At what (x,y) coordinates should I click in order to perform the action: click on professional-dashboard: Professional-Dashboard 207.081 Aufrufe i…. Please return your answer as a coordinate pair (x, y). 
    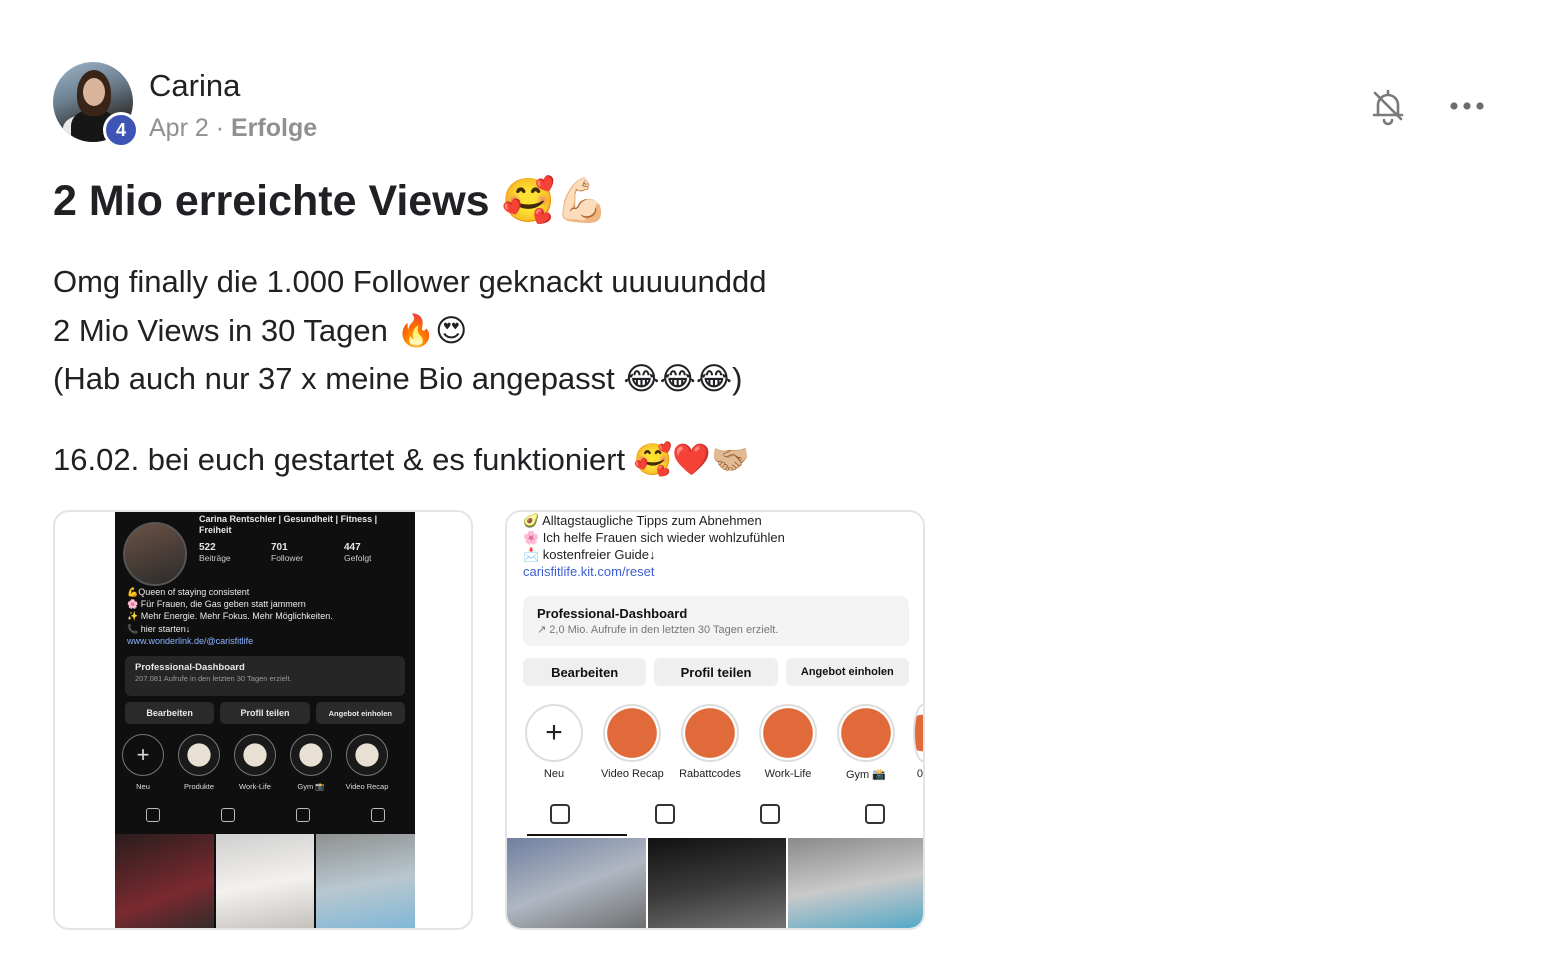
    Looking at the image, I should click on (265, 676).